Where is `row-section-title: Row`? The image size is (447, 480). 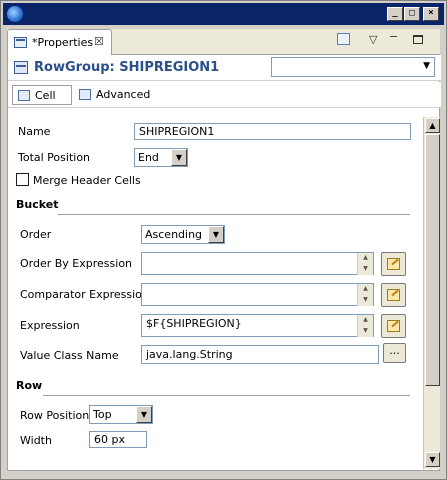
row-section-title: Row is located at coordinates (29, 385).